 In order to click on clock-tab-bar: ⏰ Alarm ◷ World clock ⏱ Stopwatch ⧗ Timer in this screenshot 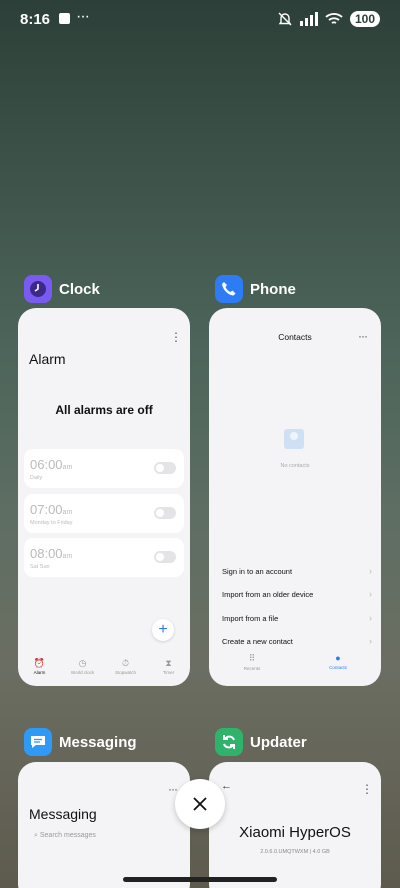, I will do `click(104, 670)`.